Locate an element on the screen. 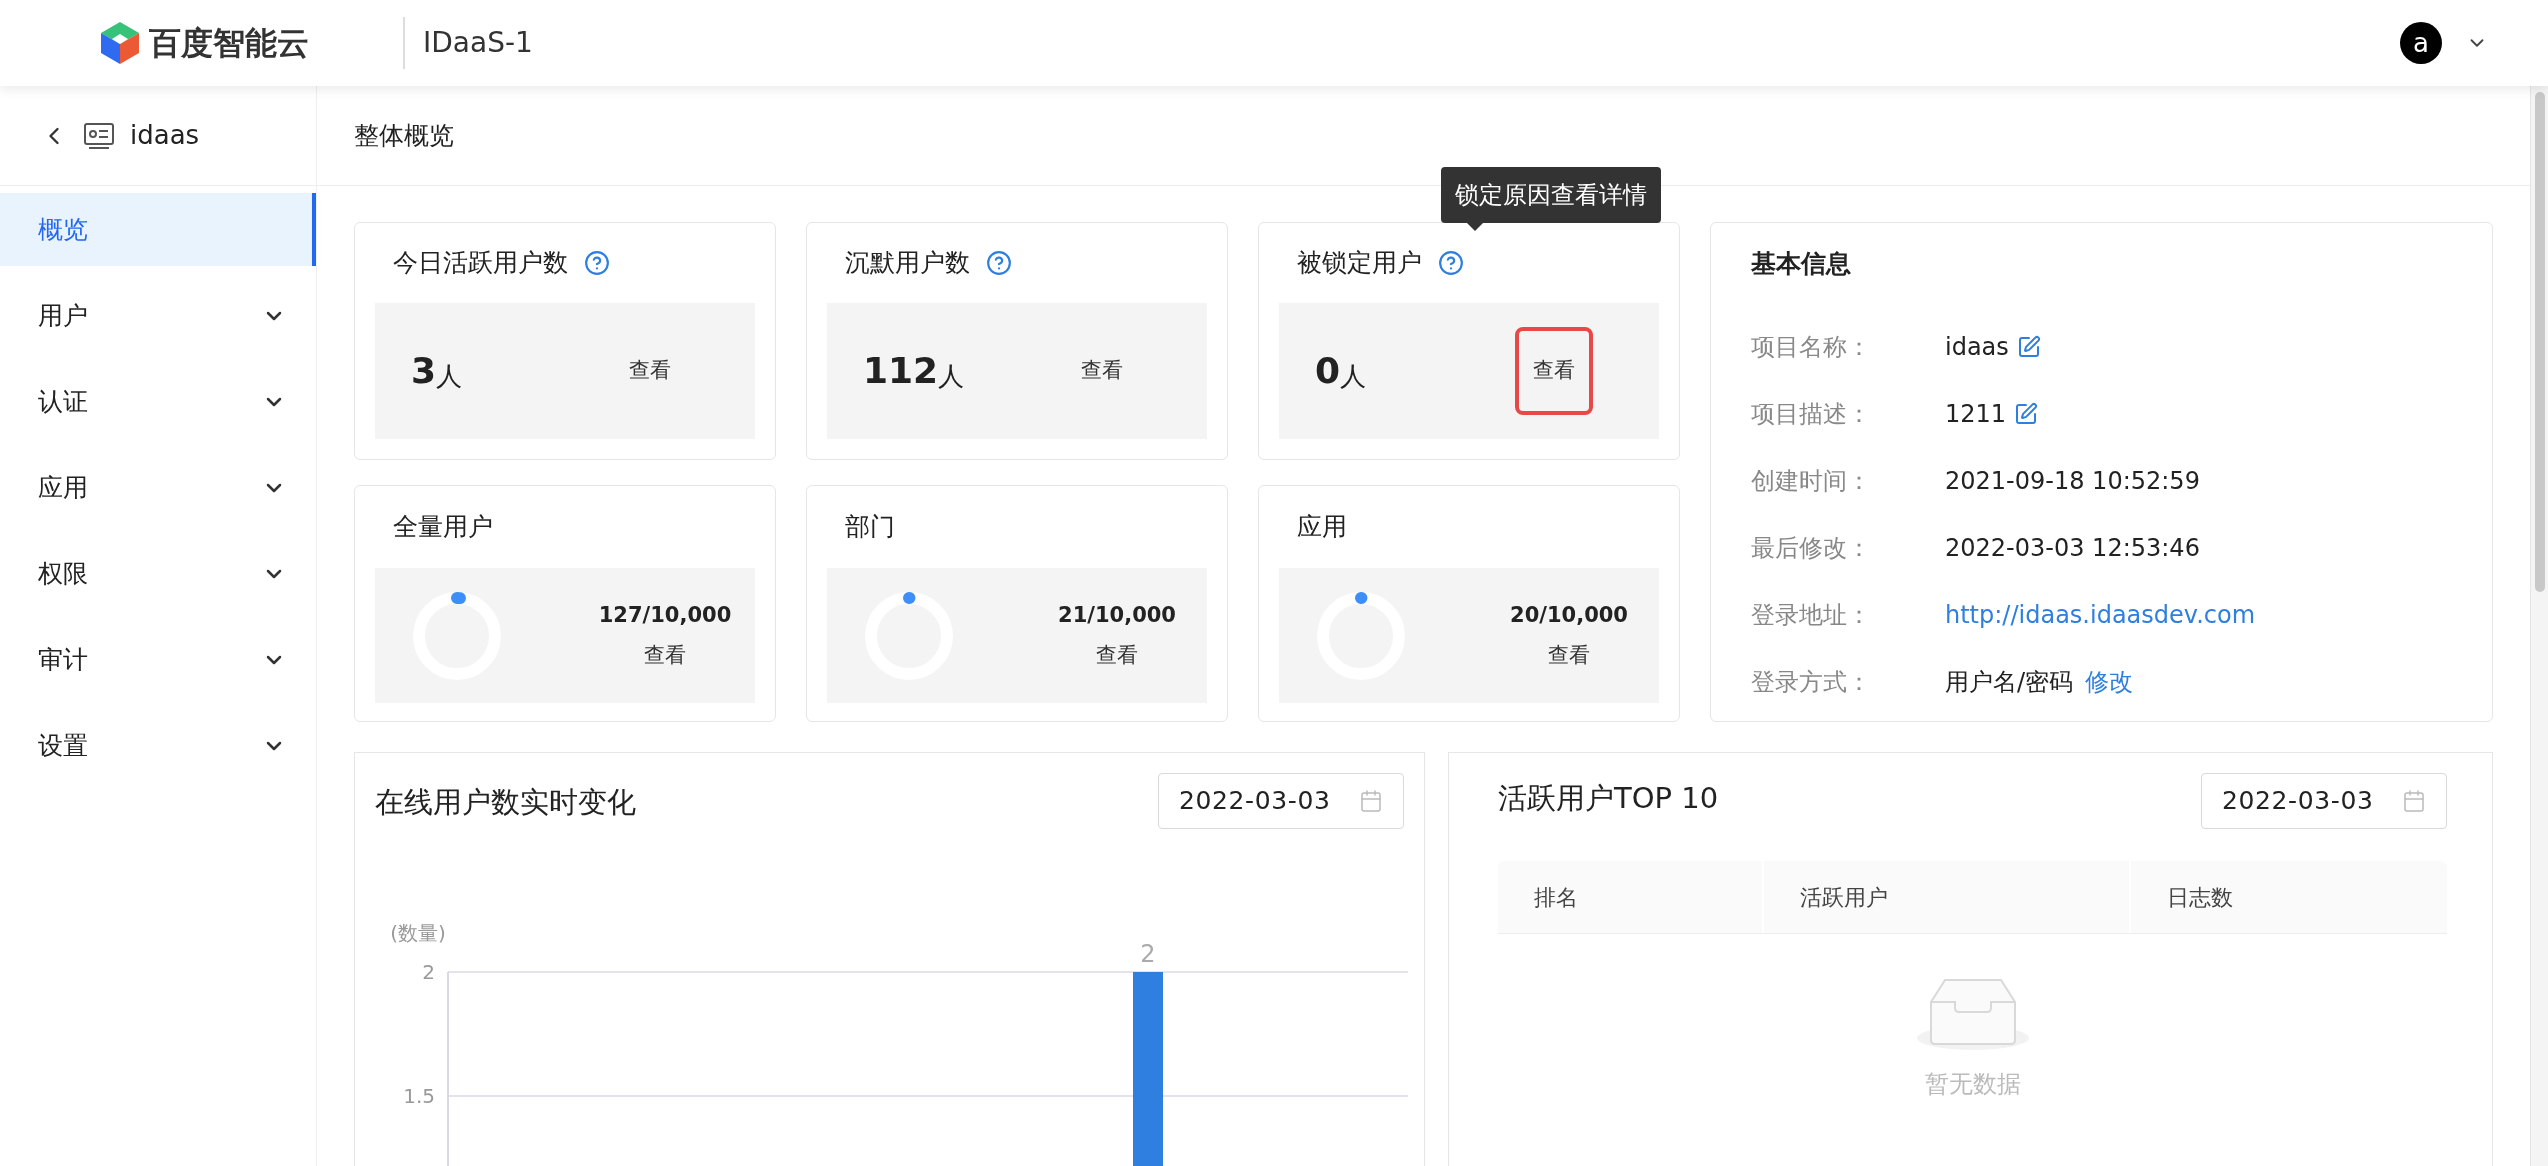 The image size is (2548, 1166). empty-message: 暂无数据 is located at coordinates (1972, 1084).